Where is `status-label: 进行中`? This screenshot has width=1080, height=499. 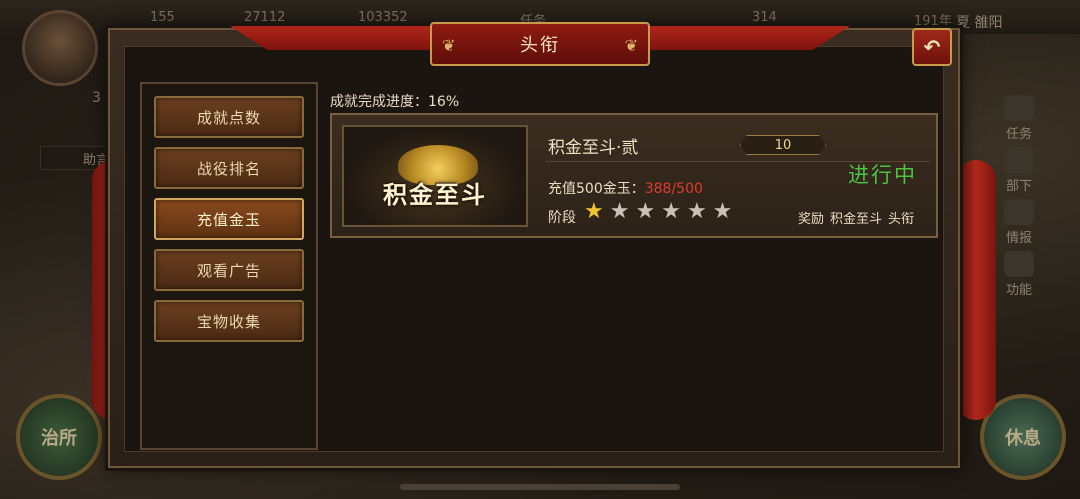
status-label: 进行中 is located at coordinates (882, 175).